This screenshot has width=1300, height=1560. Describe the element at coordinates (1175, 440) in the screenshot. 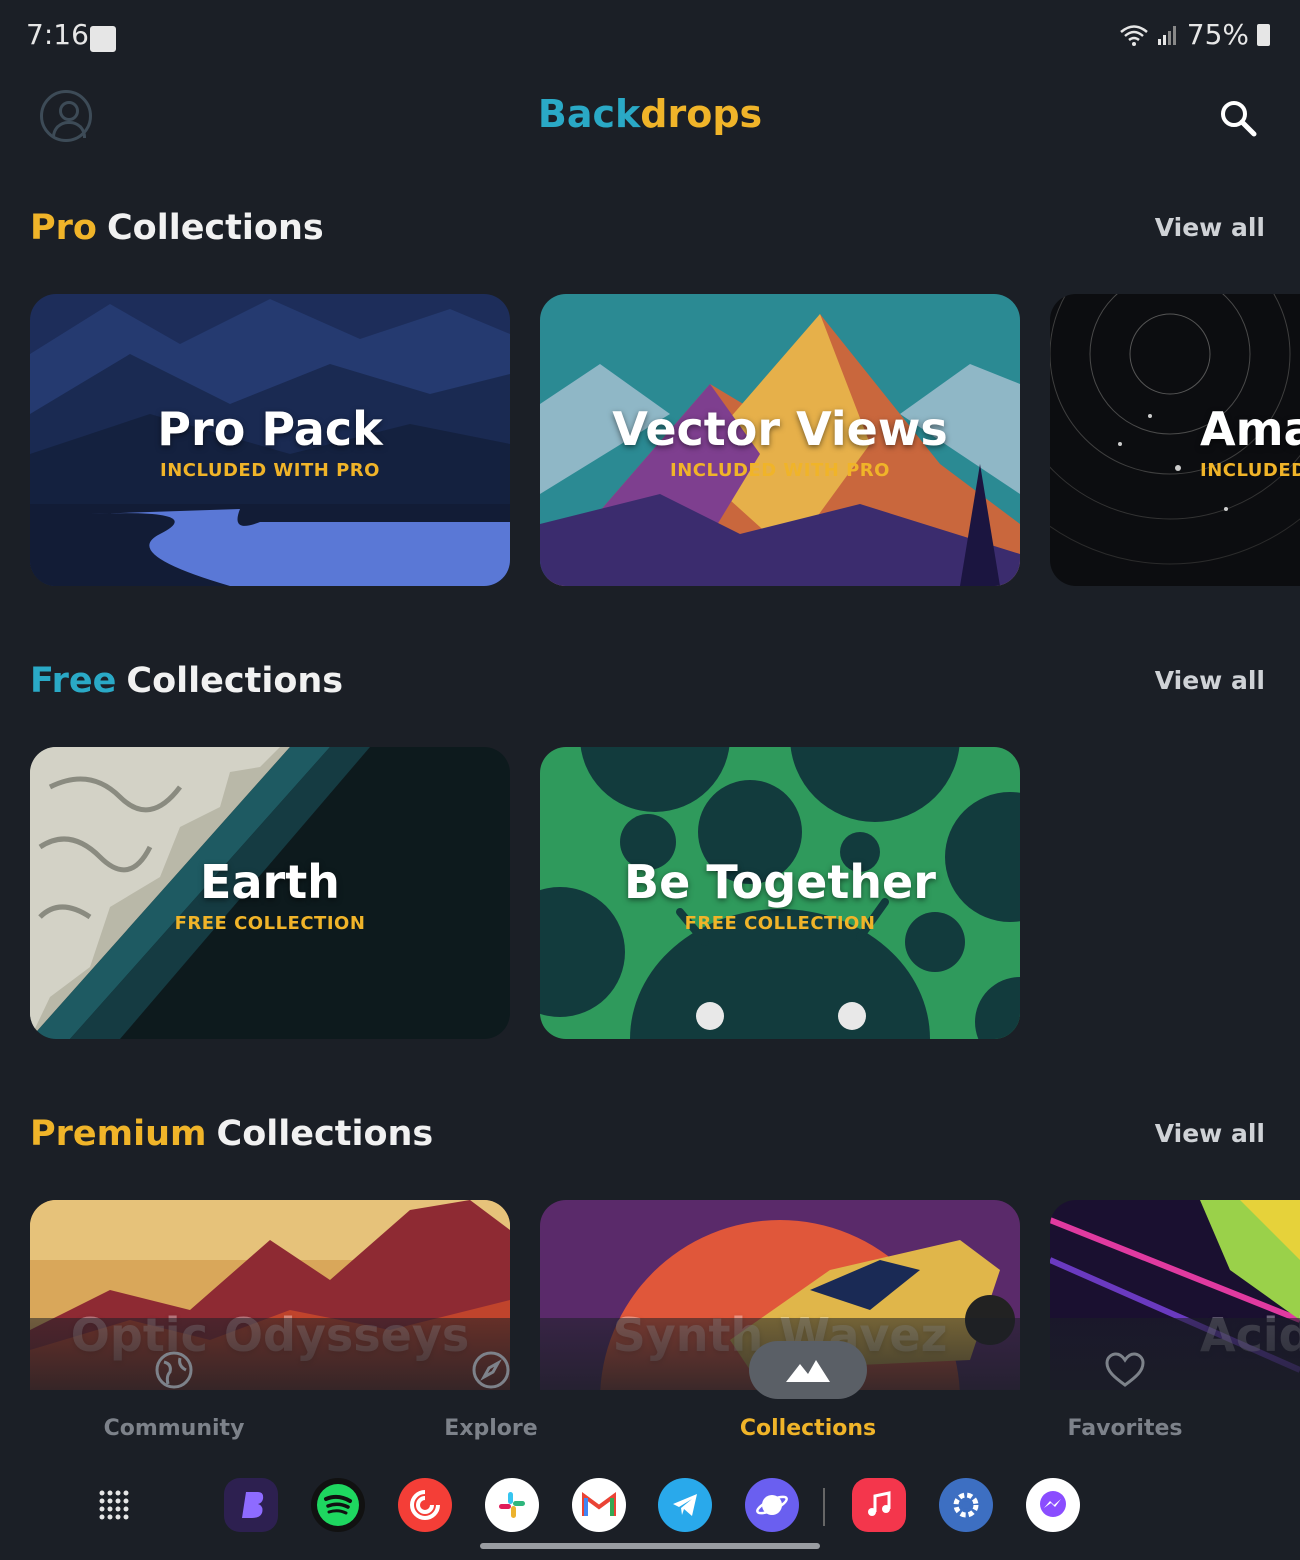

I see `collection-card-ama: Ama INCLUDED W` at that location.